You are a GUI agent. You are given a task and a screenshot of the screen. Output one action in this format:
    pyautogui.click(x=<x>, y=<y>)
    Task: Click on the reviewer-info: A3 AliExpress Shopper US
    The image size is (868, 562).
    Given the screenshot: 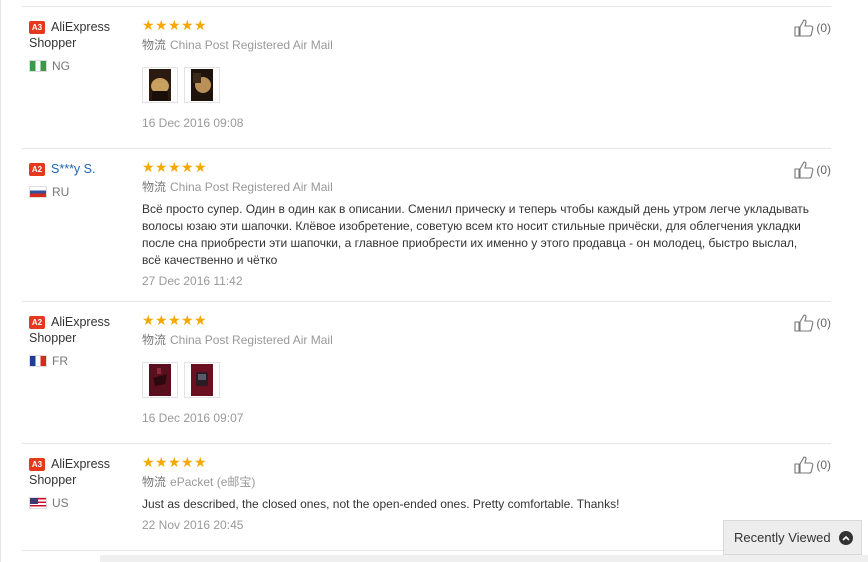 What is the action you would take?
    pyautogui.click(x=84, y=483)
    